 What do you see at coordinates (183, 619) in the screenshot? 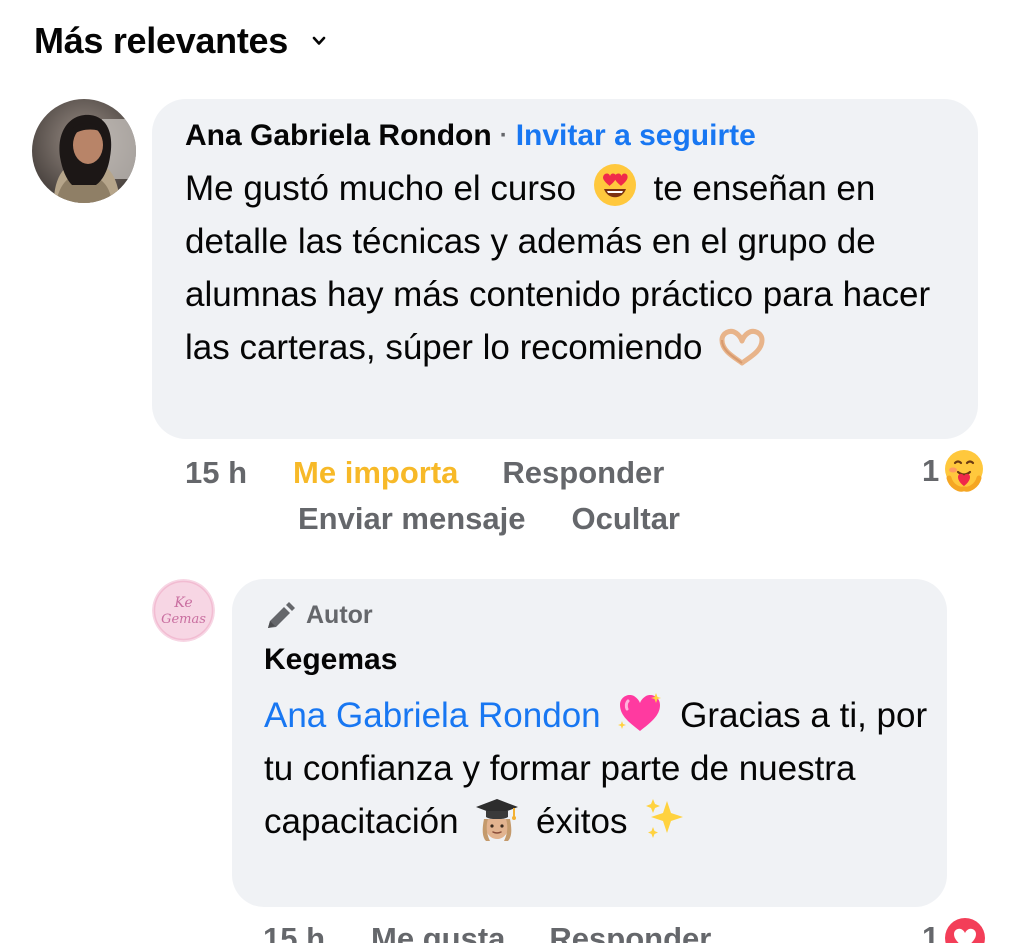
I see `svg-text: Gemas` at bounding box center [183, 619].